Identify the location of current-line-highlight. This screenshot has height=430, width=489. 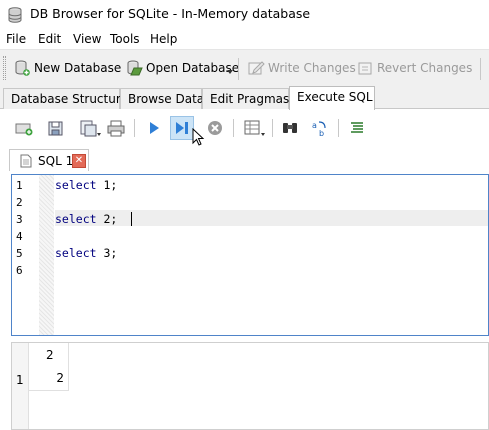
(271, 218).